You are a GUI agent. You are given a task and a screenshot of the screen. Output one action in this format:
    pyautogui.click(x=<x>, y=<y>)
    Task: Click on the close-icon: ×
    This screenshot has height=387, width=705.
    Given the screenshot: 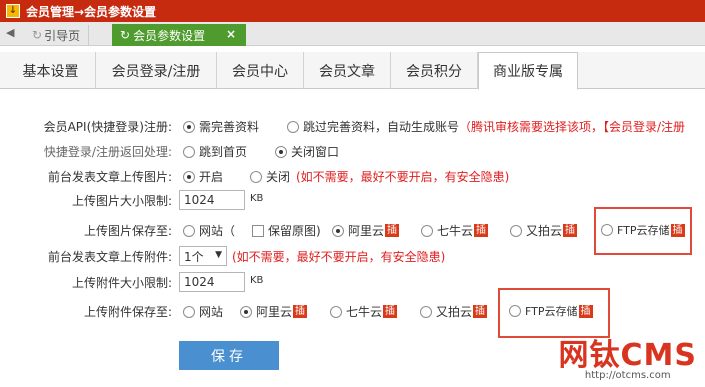 What is the action you would take?
    pyautogui.click(x=231, y=34)
    